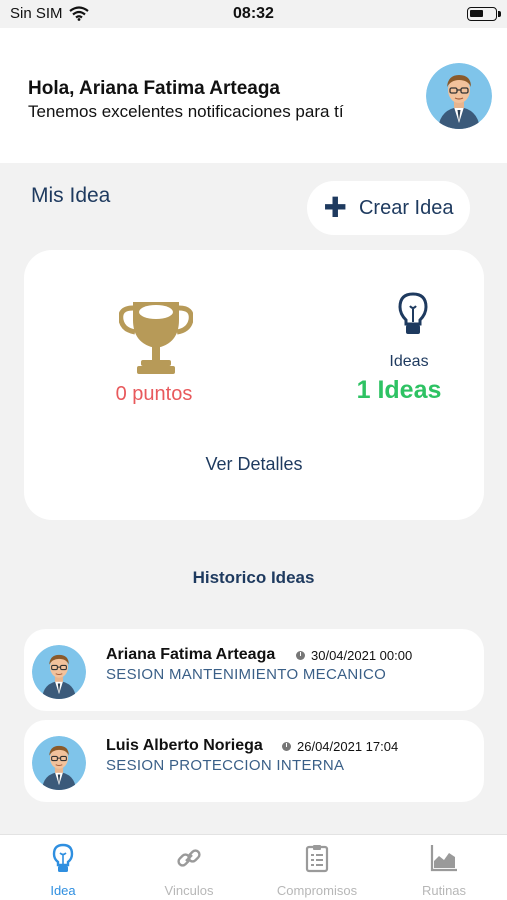 This screenshot has height=900, width=507. I want to click on battery-level, so click(476, 13).